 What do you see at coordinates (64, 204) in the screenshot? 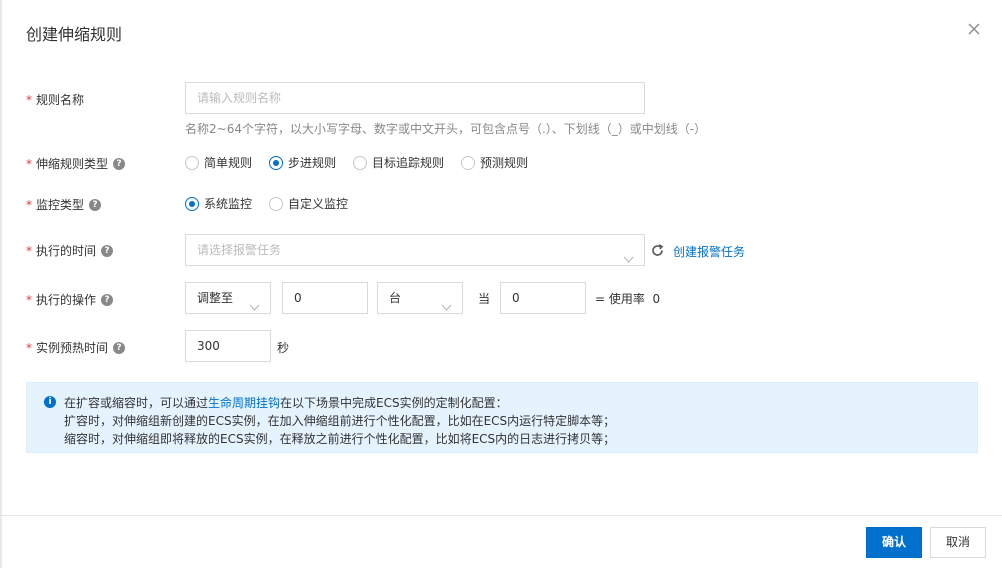
I see `monitor-type-label: * 监控类型 ?` at bounding box center [64, 204].